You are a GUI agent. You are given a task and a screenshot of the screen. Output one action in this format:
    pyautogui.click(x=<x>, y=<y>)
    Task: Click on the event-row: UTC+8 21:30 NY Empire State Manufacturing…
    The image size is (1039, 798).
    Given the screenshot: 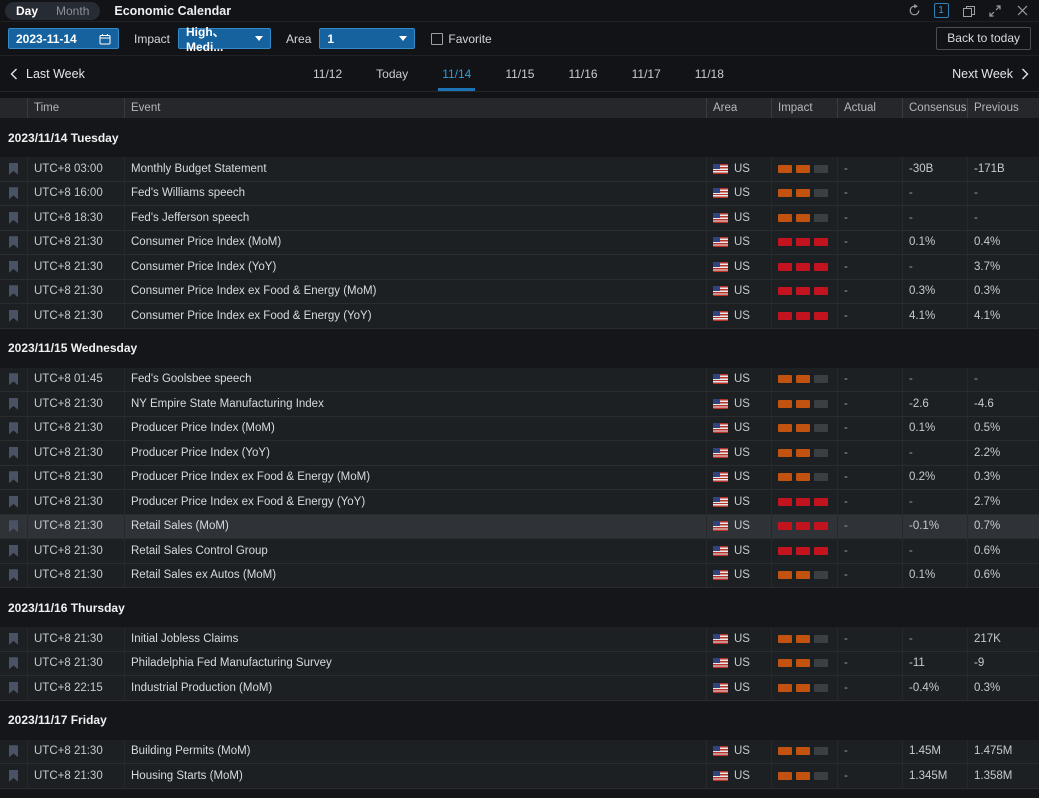 What is the action you would take?
    pyautogui.click(x=519, y=404)
    